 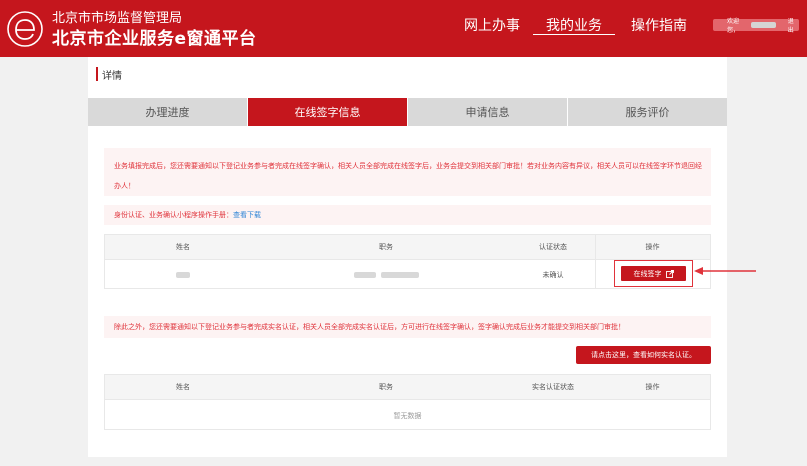 I want to click on nav-operation-guide: 操作指南, so click(x=659, y=25).